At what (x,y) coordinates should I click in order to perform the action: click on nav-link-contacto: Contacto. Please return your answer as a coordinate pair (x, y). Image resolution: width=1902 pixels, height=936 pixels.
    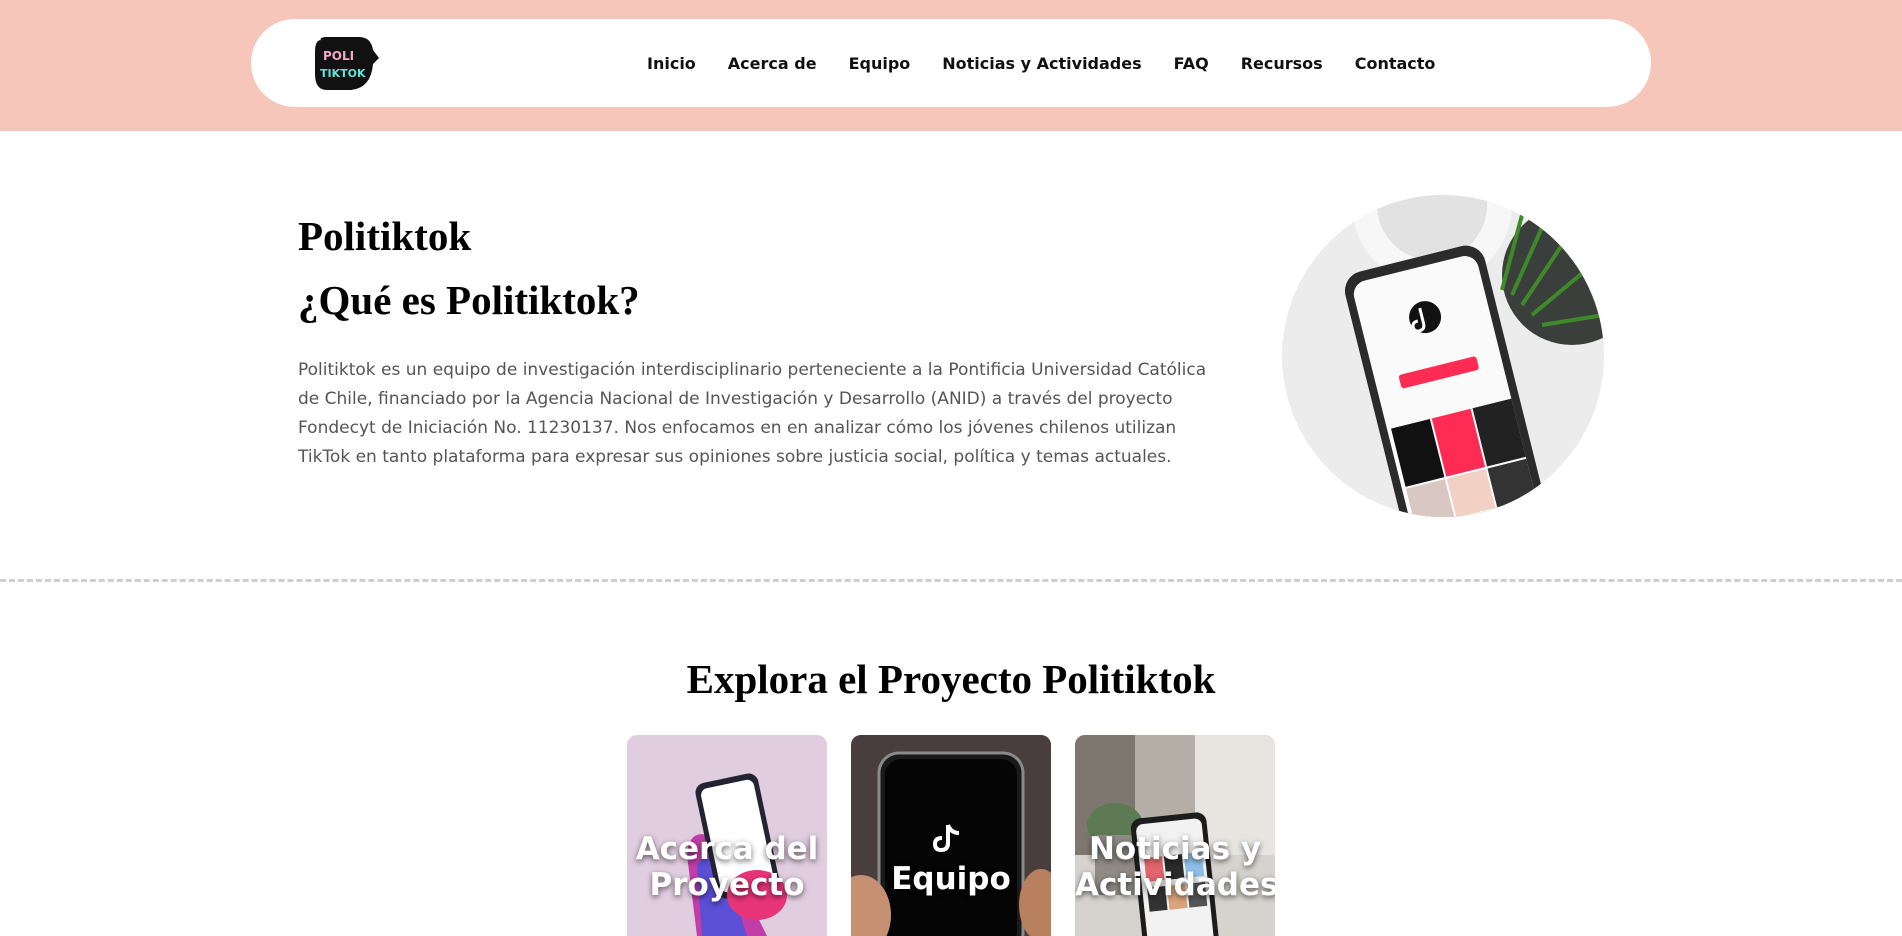
    Looking at the image, I should click on (1395, 63).